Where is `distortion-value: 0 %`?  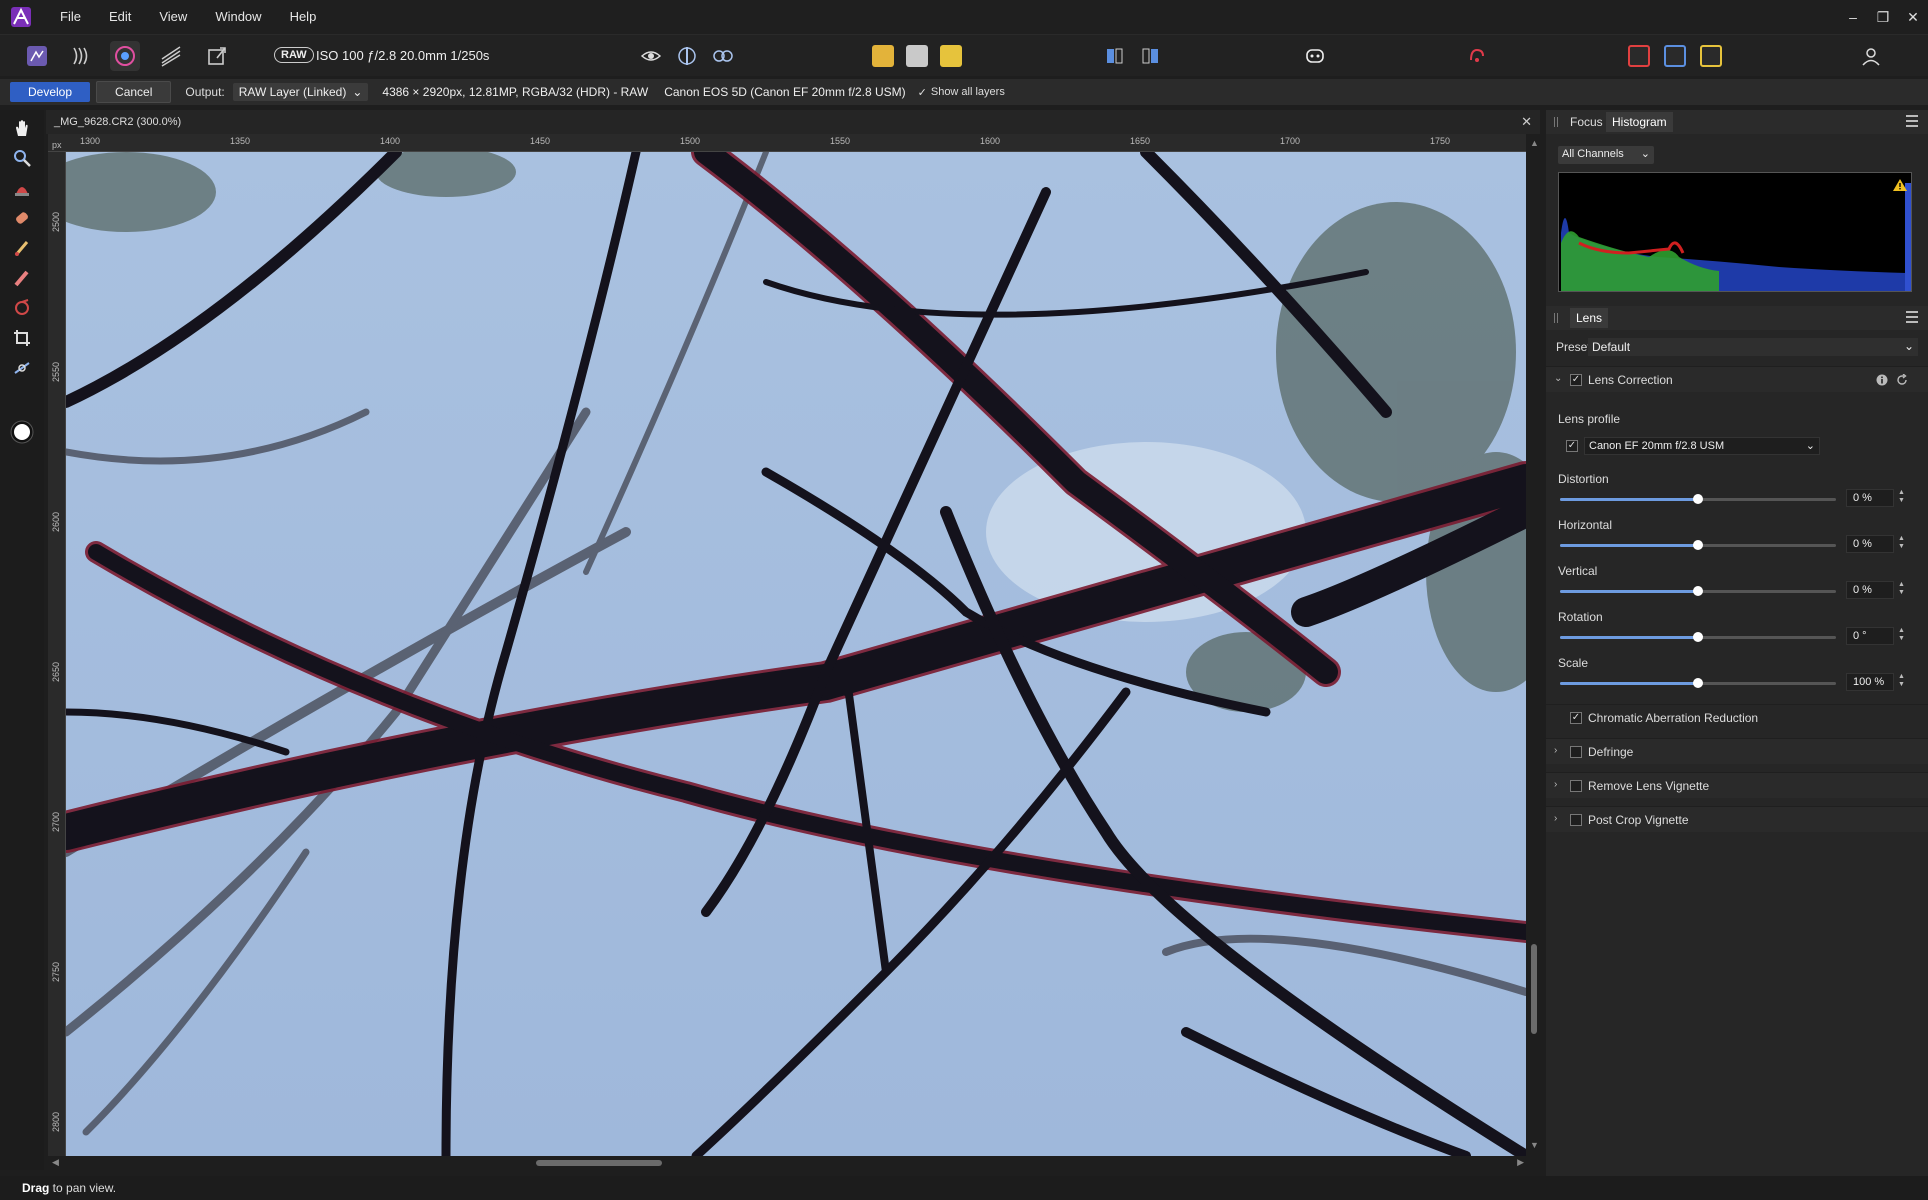
distortion-value: 0 % is located at coordinates (1870, 498).